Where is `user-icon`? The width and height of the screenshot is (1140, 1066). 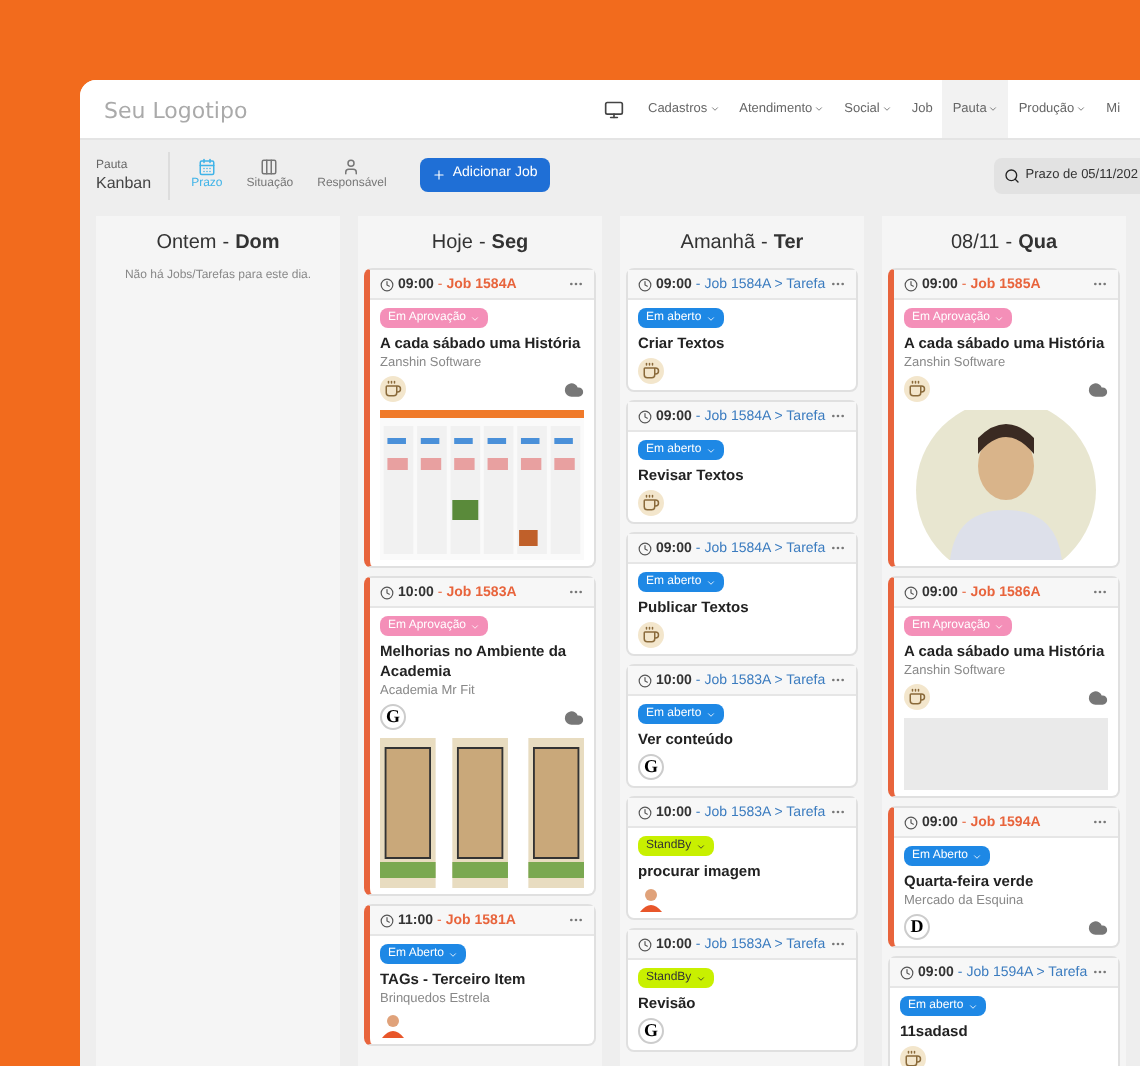
user-icon is located at coordinates (351, 167).